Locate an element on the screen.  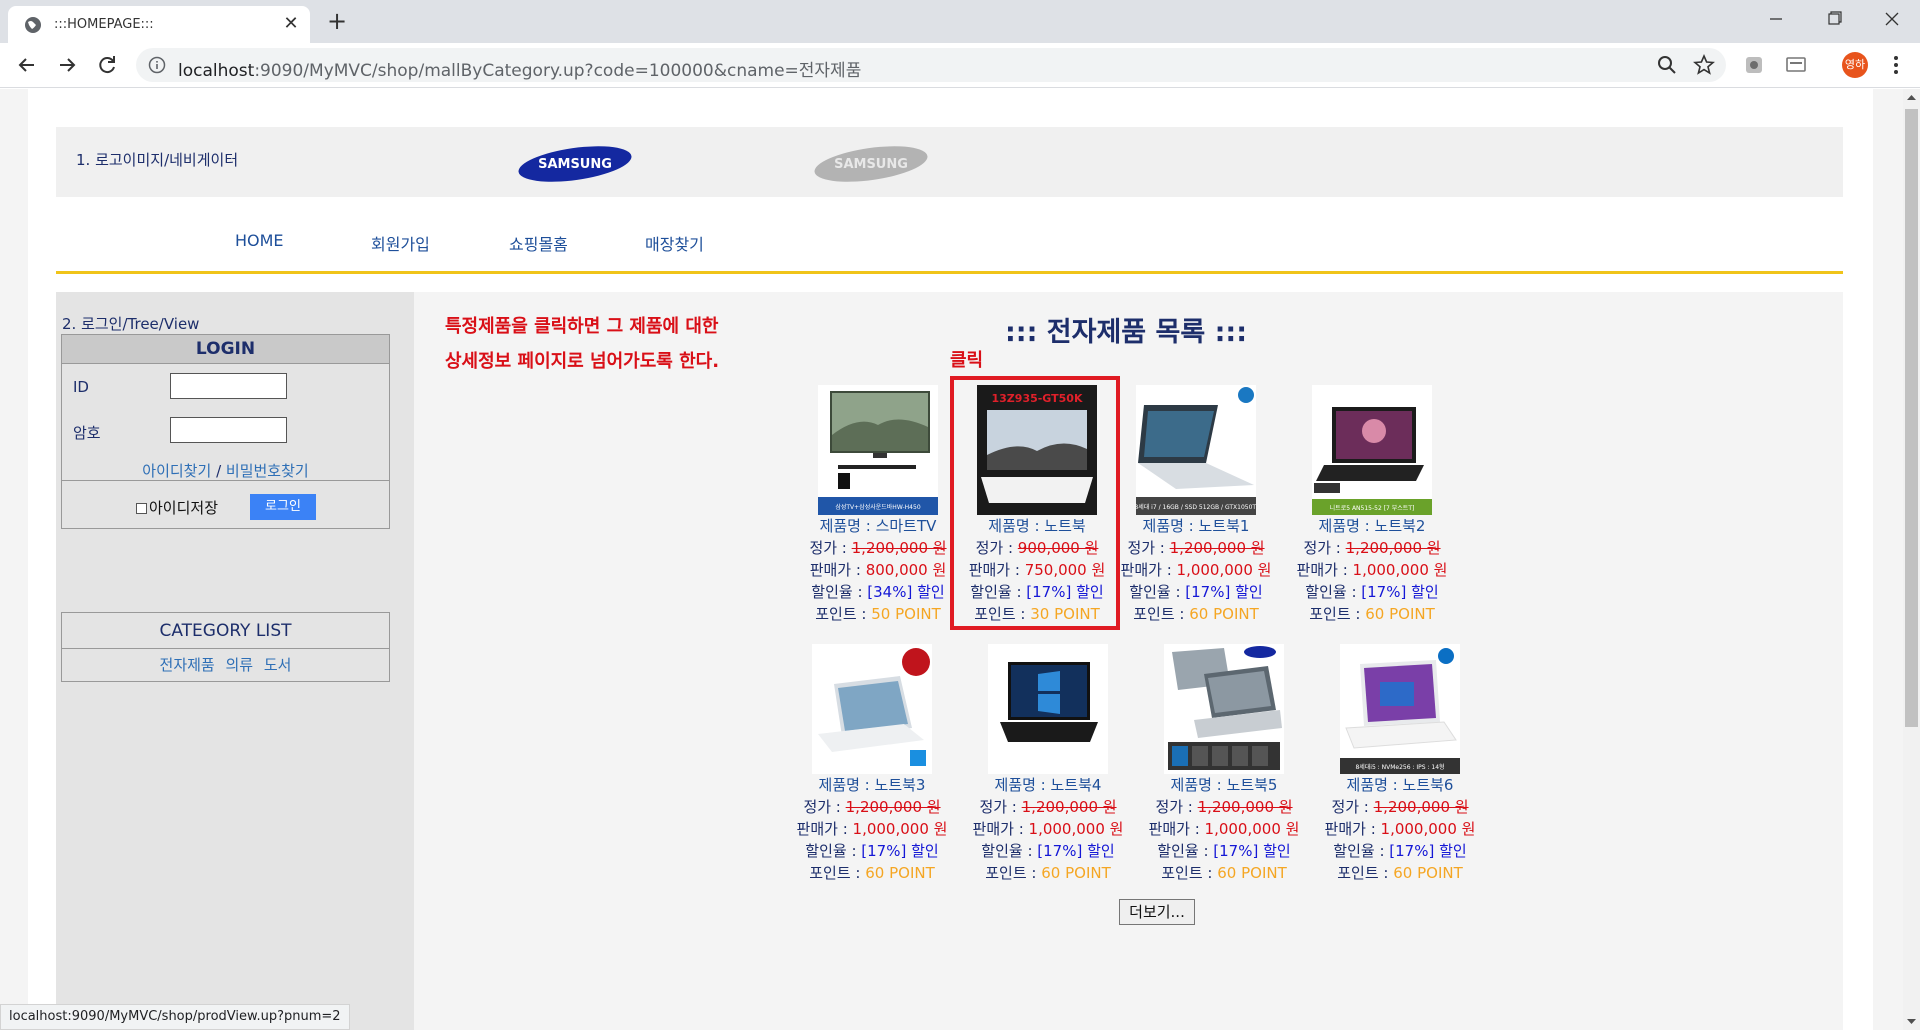
nav-store-finder: 매장찾기 is located at coordinates (674, 243).